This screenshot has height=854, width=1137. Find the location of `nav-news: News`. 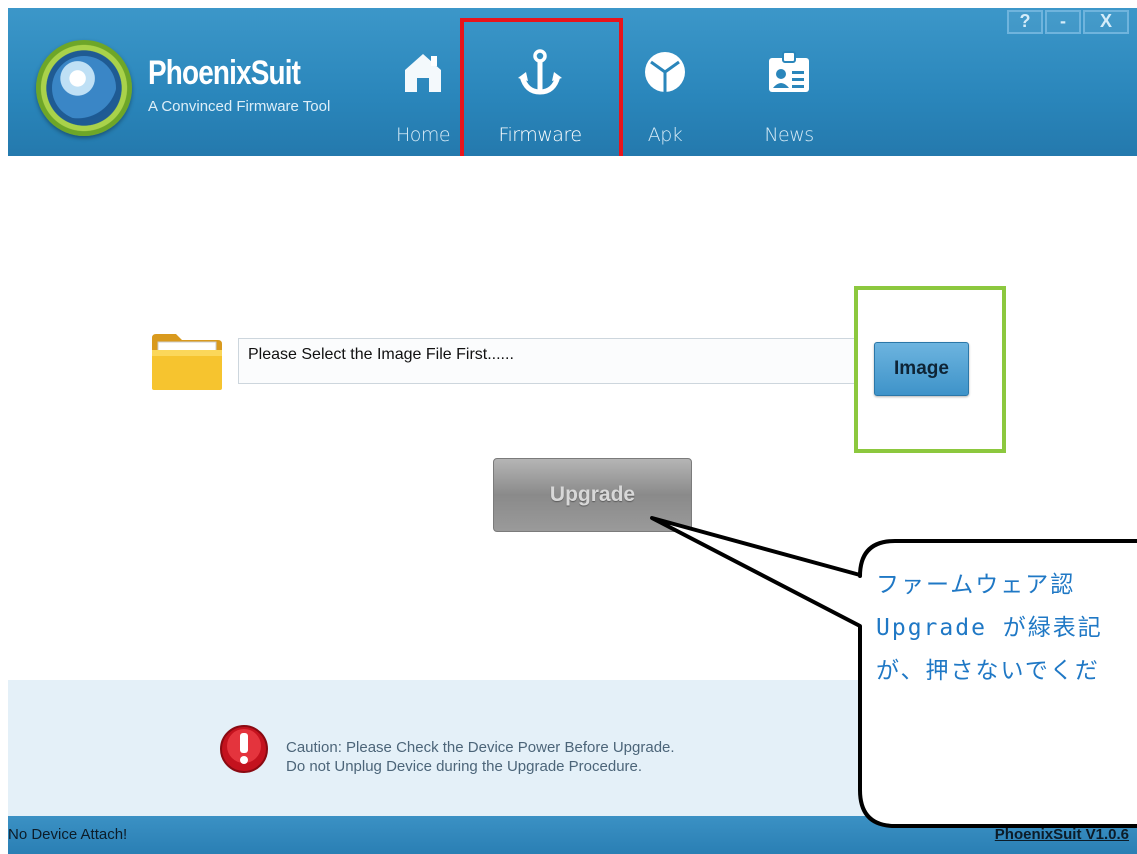

nav-news: News is located at coordinates (789, 92).